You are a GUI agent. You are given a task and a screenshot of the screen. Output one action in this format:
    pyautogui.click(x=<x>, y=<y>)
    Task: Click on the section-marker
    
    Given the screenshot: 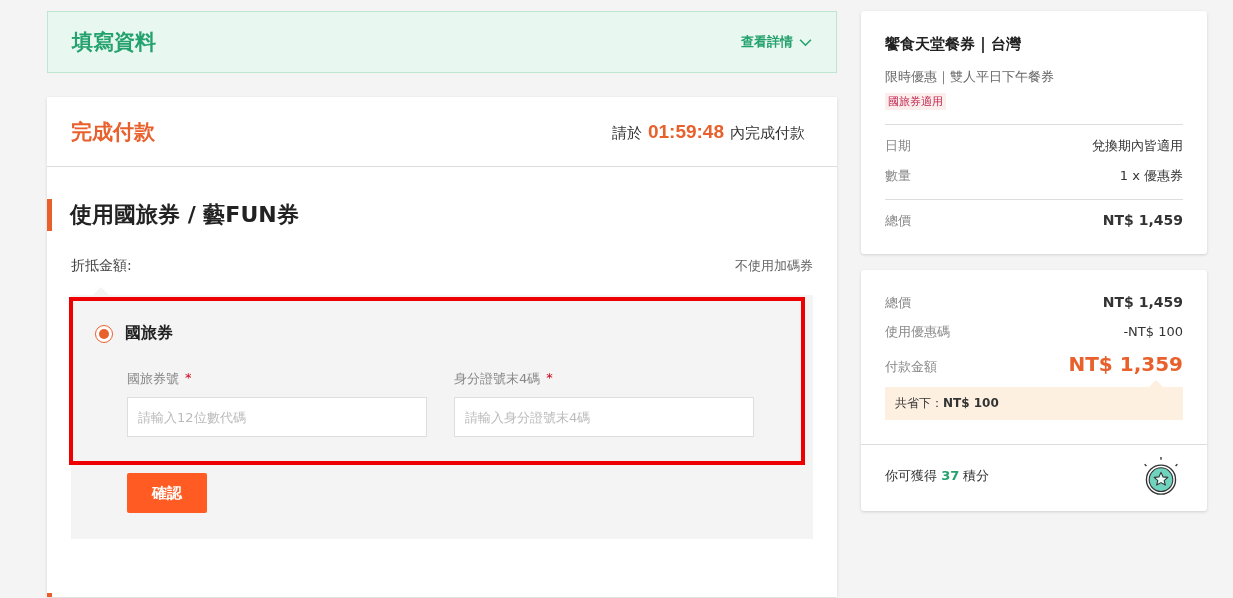 What is the action you would take?
    pyautogui.click(x=49, y=215)
    